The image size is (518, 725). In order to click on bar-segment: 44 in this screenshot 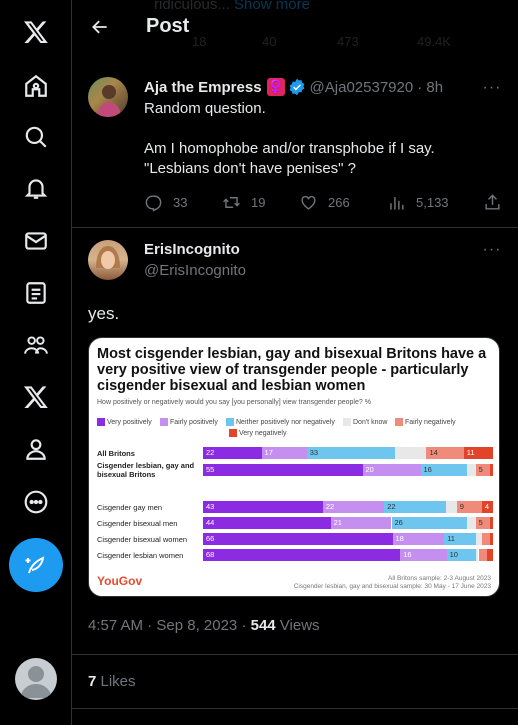, I will do `click(267, 523)`.